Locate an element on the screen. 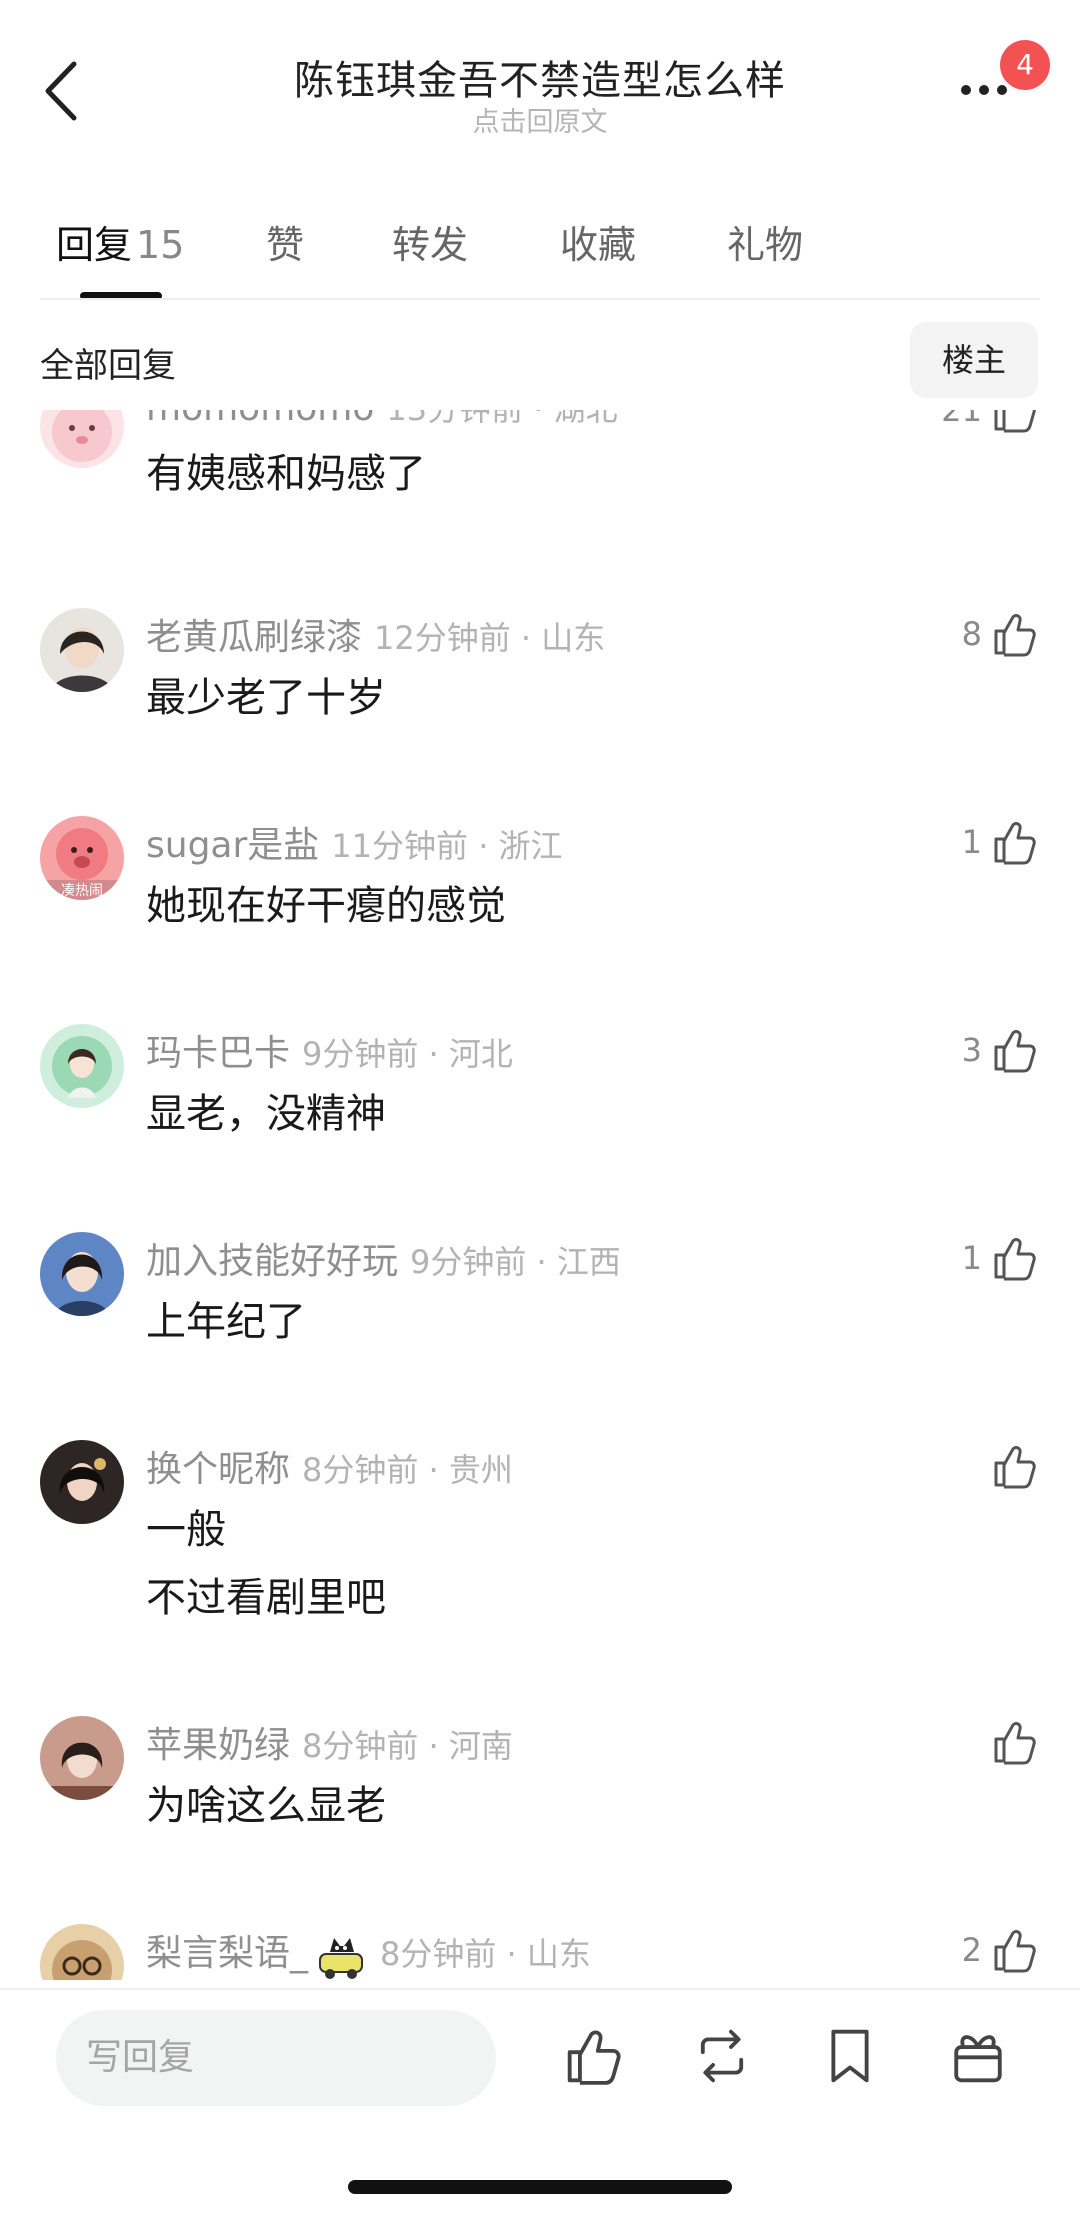 This screenshot has width=1080, height=2215. bookmark-icon is located at coordinates (850, 2056).